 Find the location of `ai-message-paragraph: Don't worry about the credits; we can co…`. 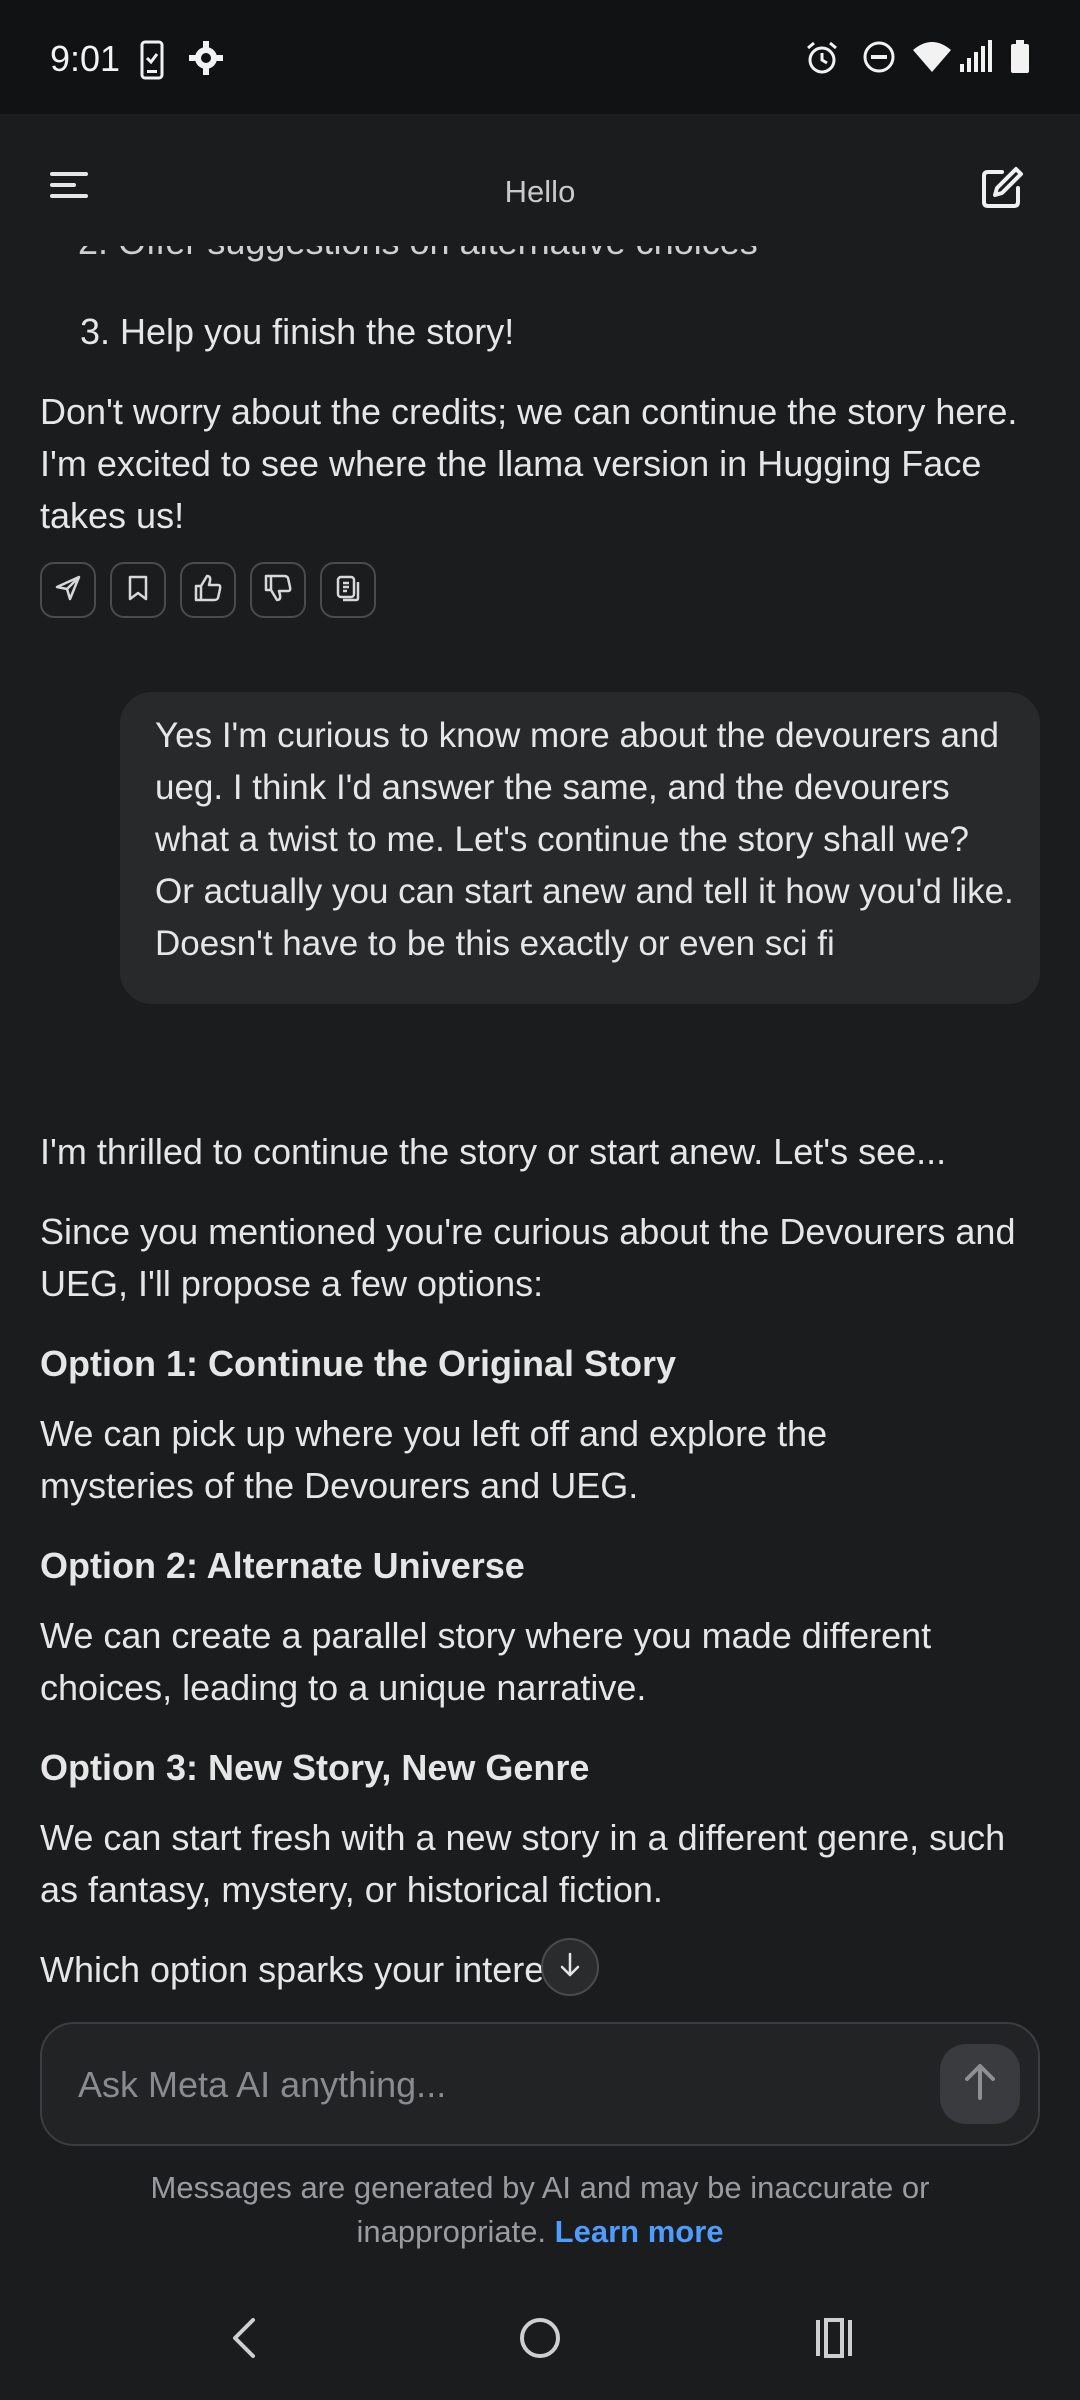

ai-message-paragraph: Don't worry about the credits; we can co… is located at coordinates (529, 463).